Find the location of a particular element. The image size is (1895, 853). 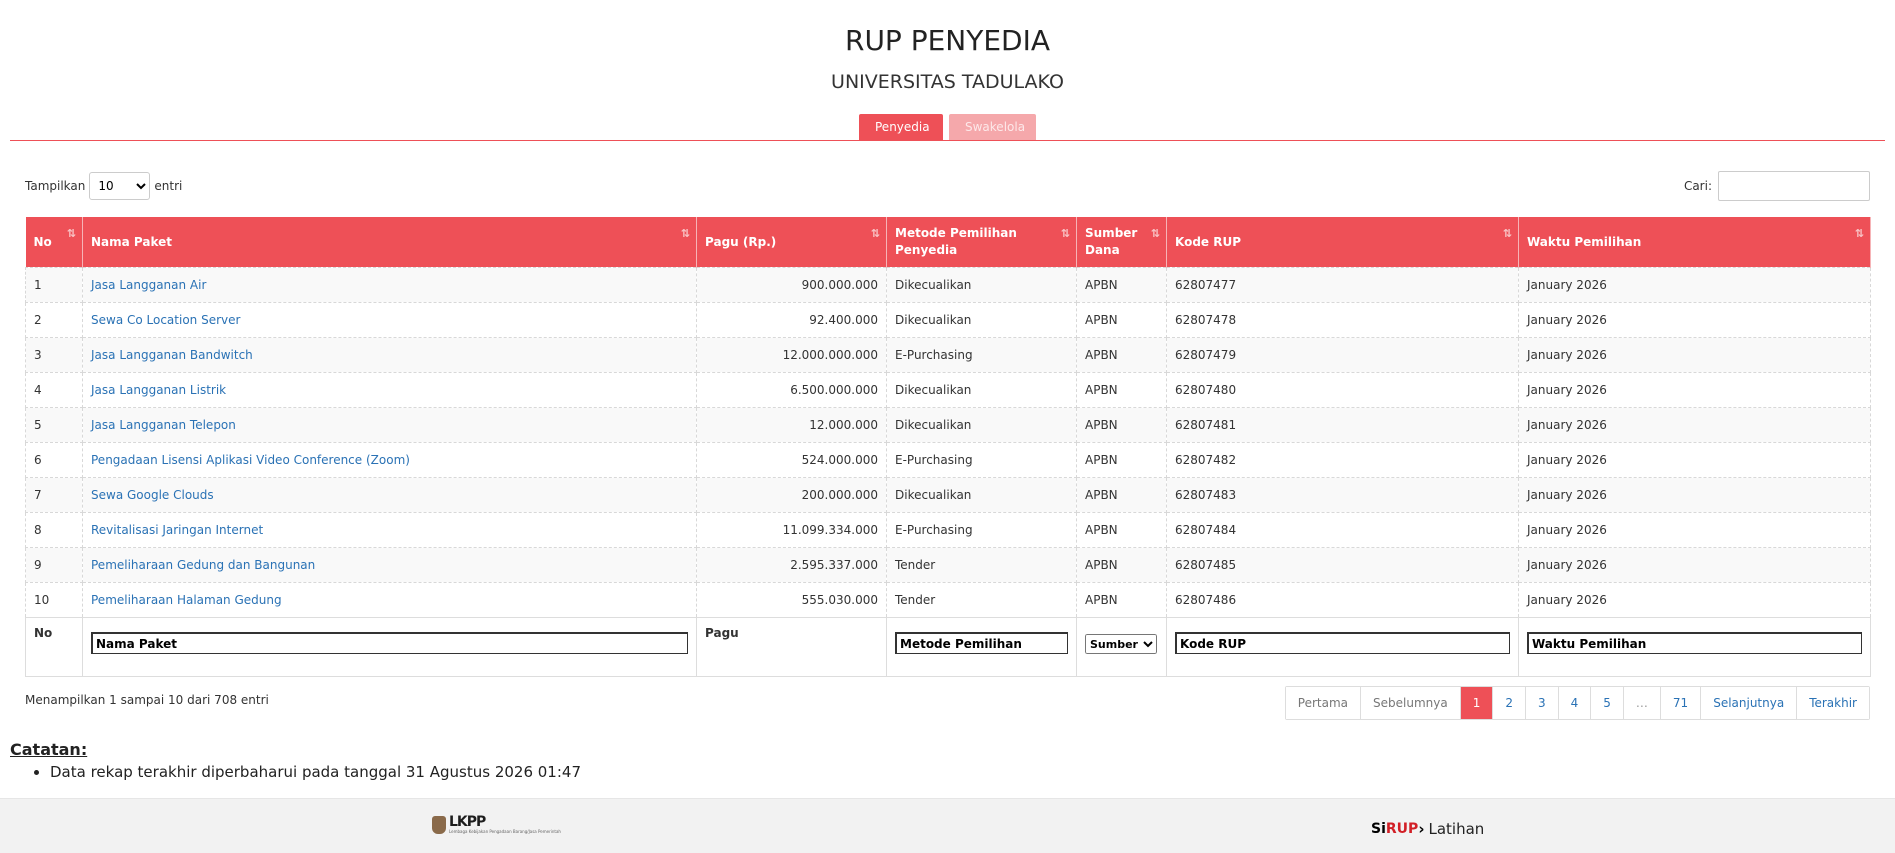

sirup-logo-si: Si is located at coordinates (1378, 829).